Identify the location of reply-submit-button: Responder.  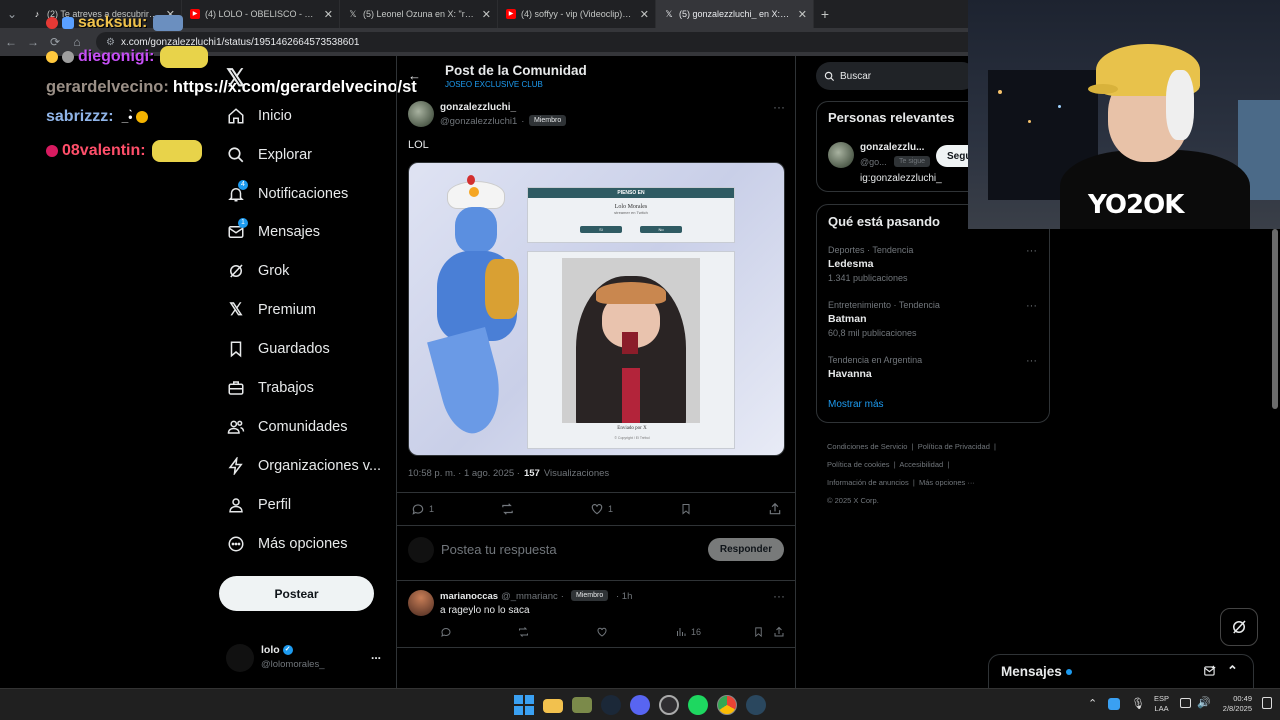
(746, 549).